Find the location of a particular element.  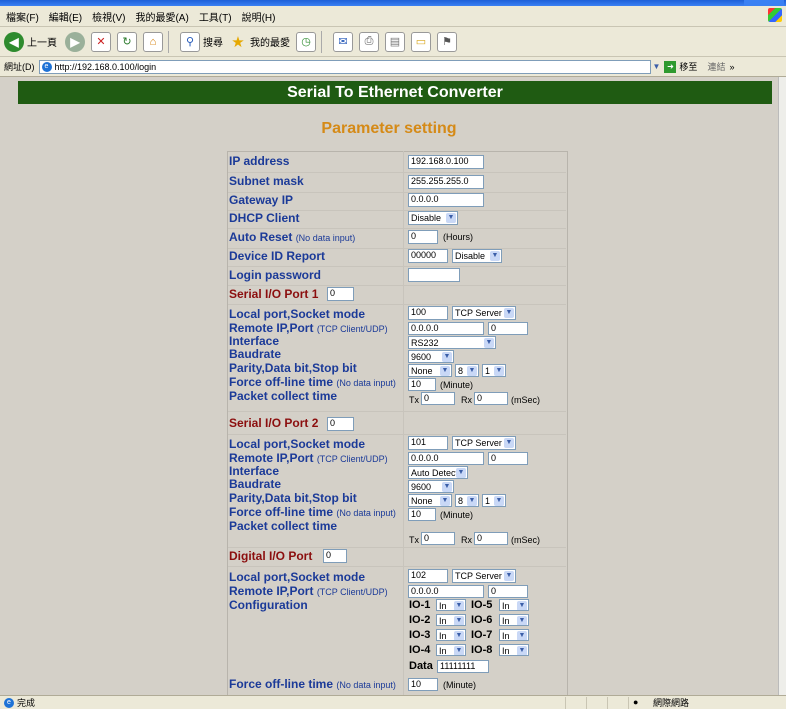

print-icon: ⎙ is located at coordinates (369, 41).